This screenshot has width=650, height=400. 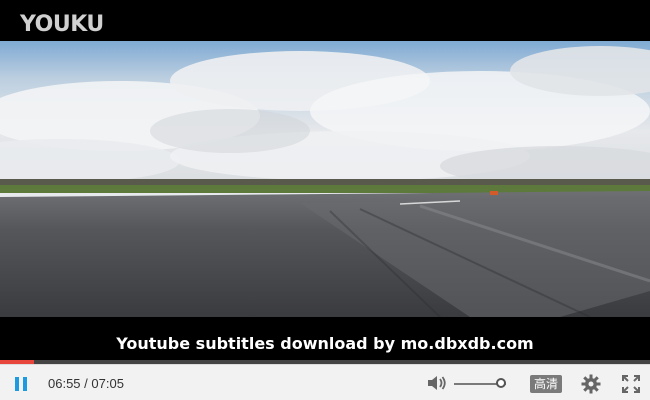 I want to click on fullscreen-icon, so click(x=631, y=384).